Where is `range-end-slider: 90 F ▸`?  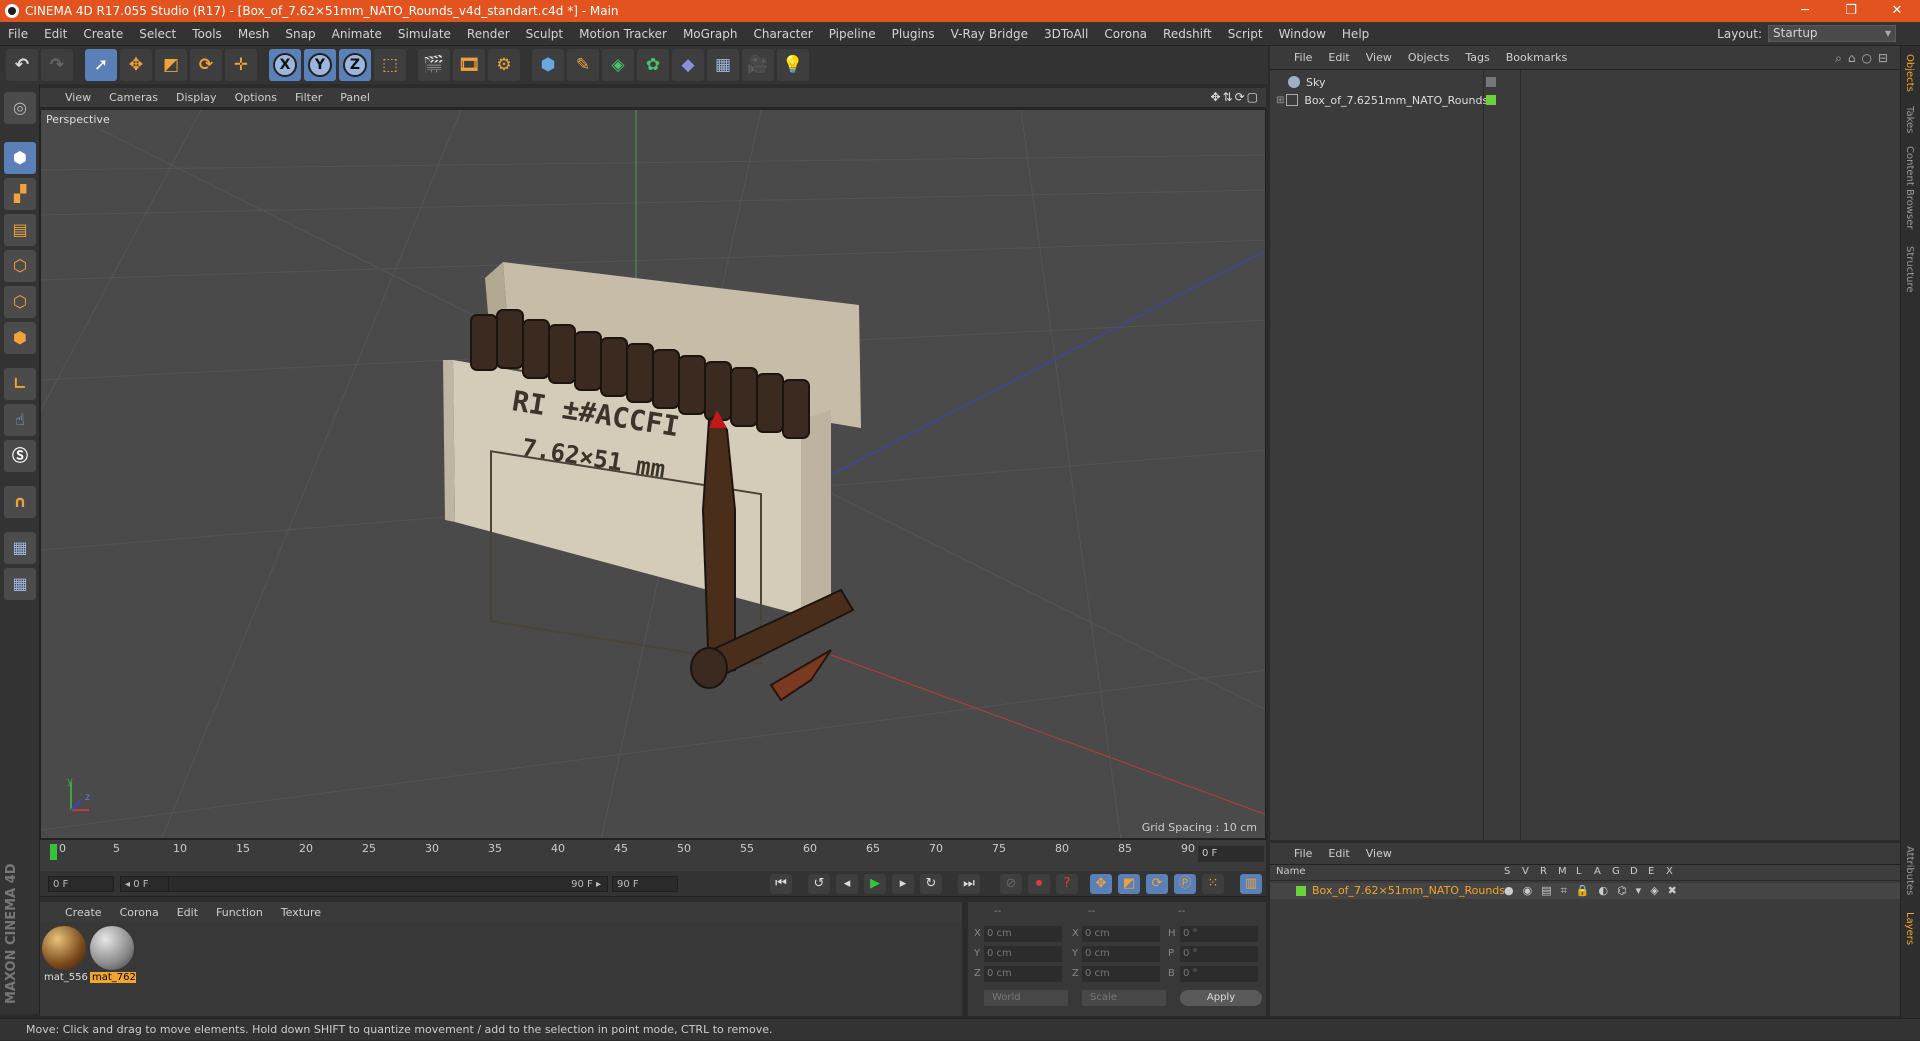
range-end-slider: 90 F ▸ is located at coordinates (388, 884).